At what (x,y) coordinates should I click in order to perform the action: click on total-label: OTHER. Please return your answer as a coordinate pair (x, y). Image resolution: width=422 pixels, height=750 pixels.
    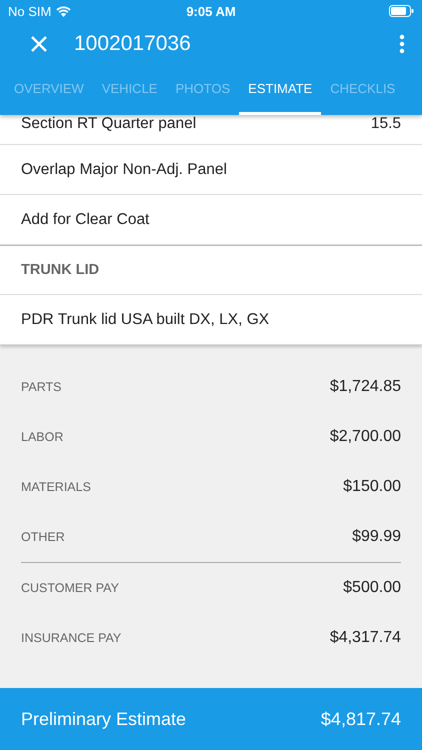
    Looking at the image, I should click on (43, 537).